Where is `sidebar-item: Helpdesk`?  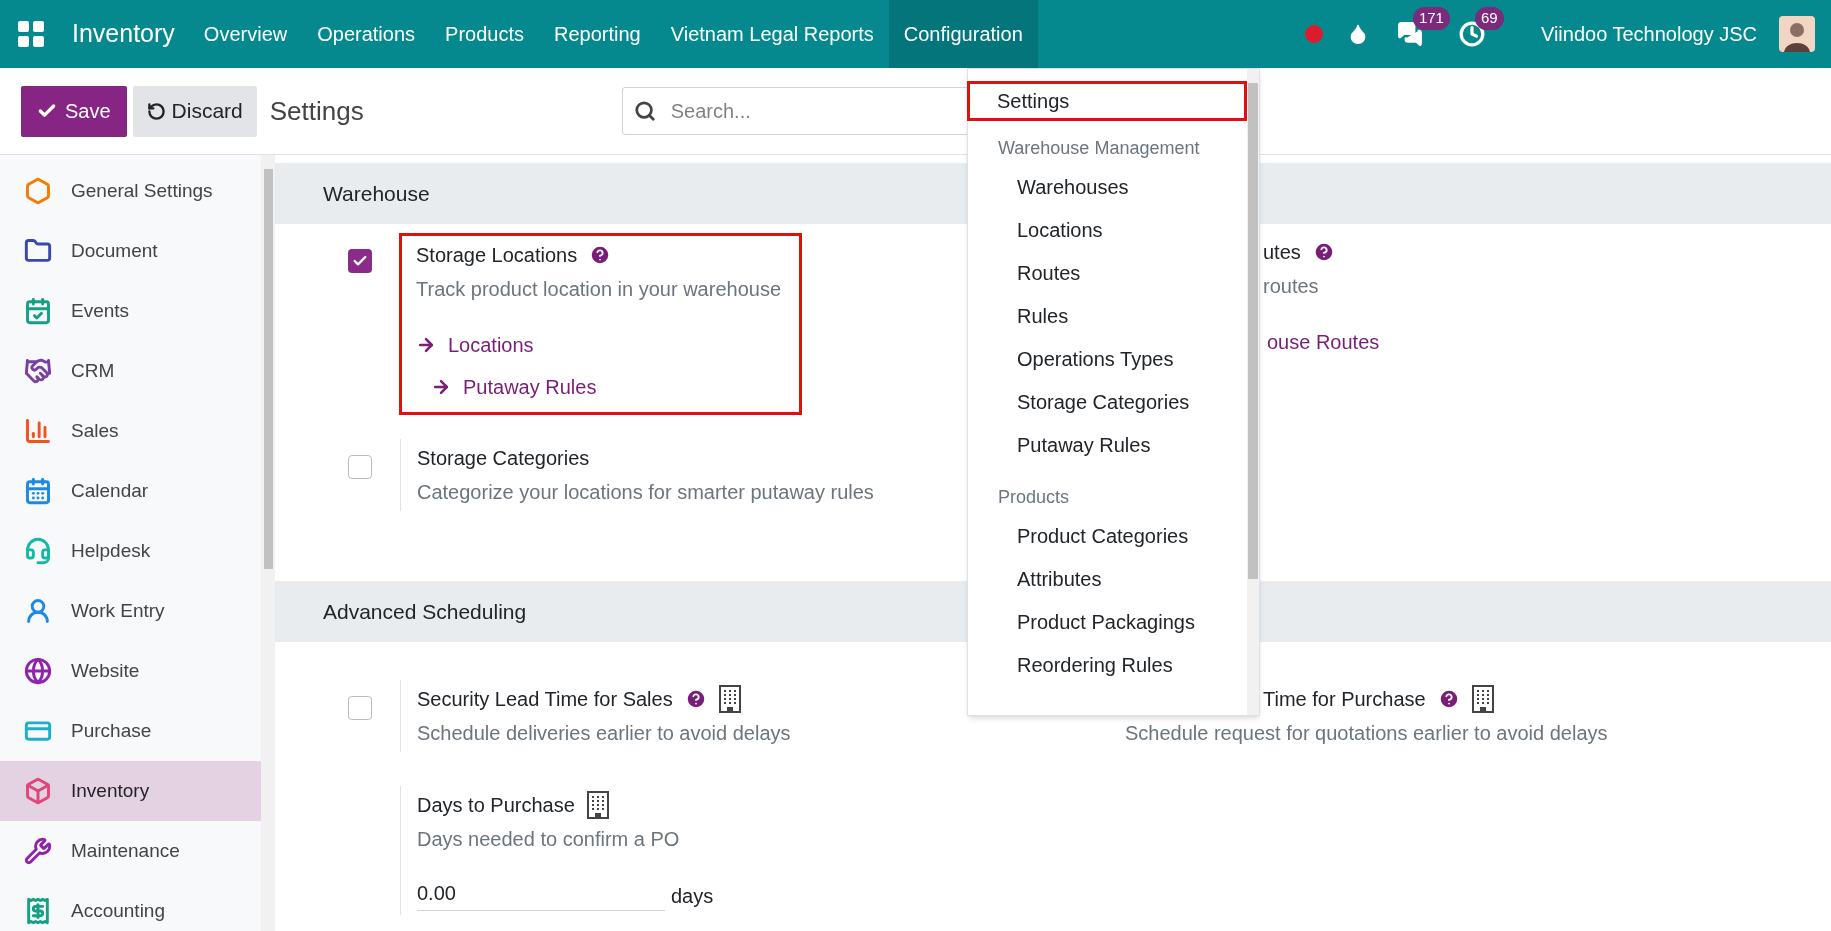
sidebar-item: Helpdesk is located at coordinates (130, 551).